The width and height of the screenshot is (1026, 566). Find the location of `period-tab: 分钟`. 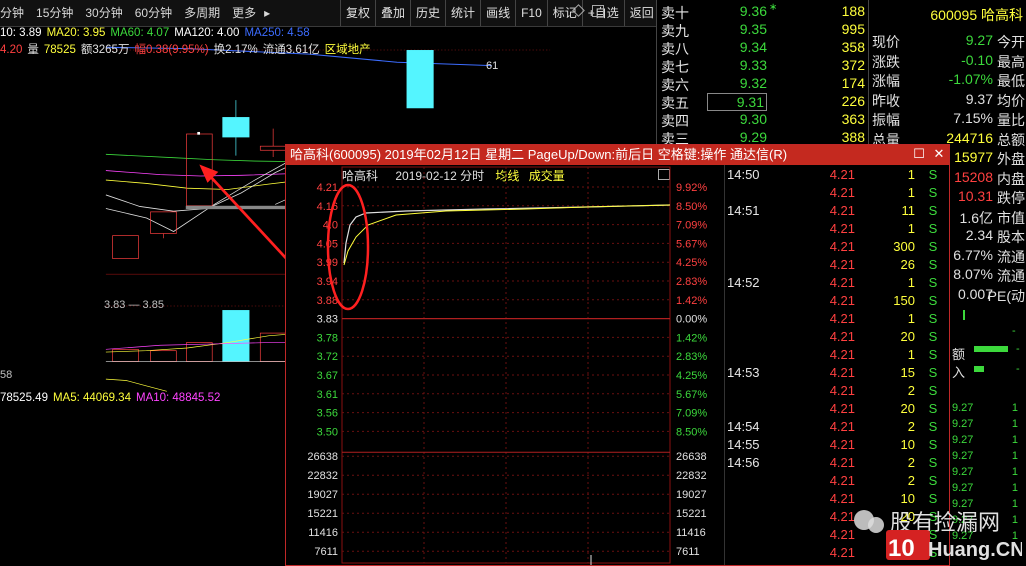

period-tab: 分钟 is located at coordinates (15, 13).